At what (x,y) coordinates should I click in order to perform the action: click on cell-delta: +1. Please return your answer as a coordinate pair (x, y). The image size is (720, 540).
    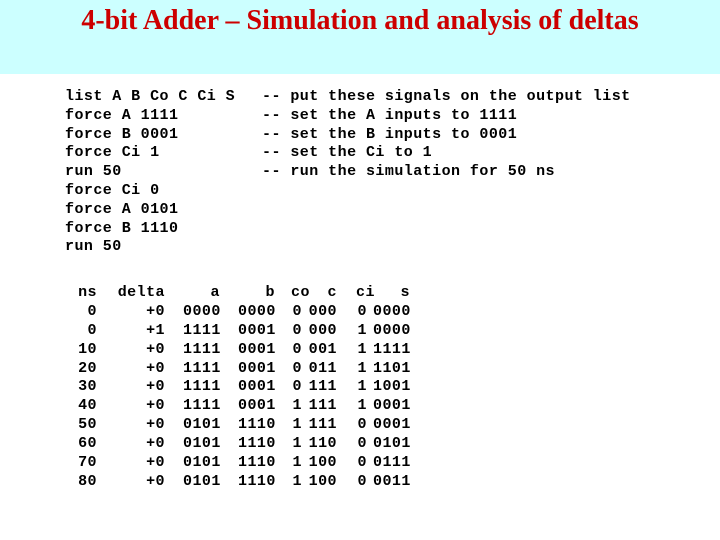
    Looking at the image, I should click on (155, 330).